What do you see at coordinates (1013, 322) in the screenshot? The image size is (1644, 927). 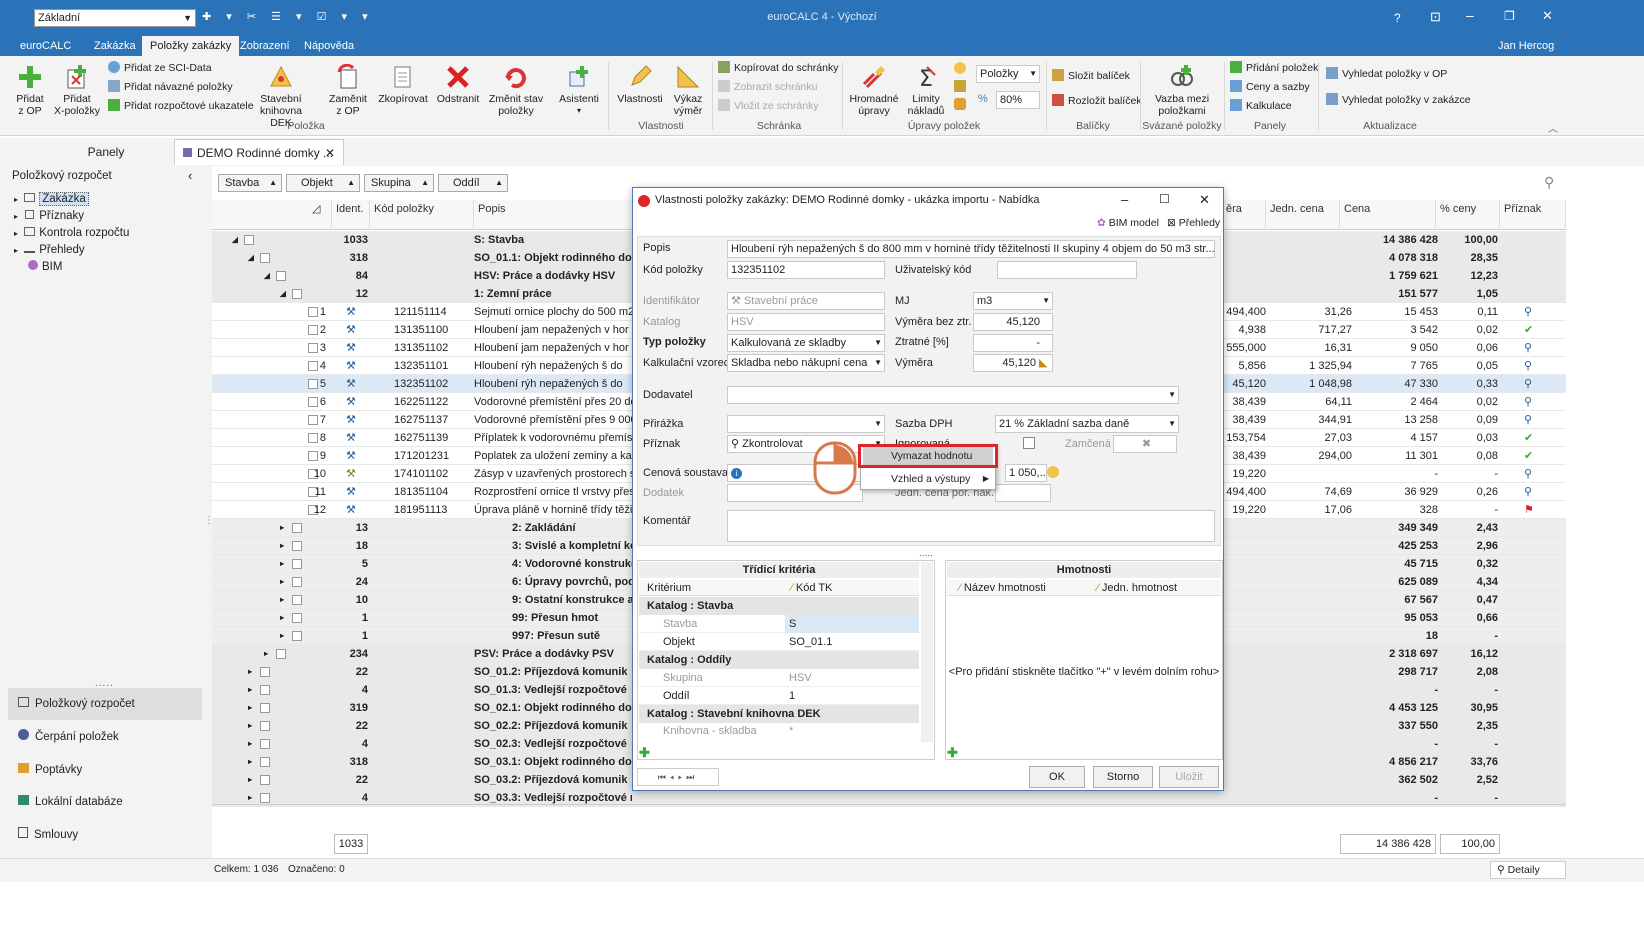 I see `vymera-bez-ztr-field: 45,120` at bounding box center [1013, 322].